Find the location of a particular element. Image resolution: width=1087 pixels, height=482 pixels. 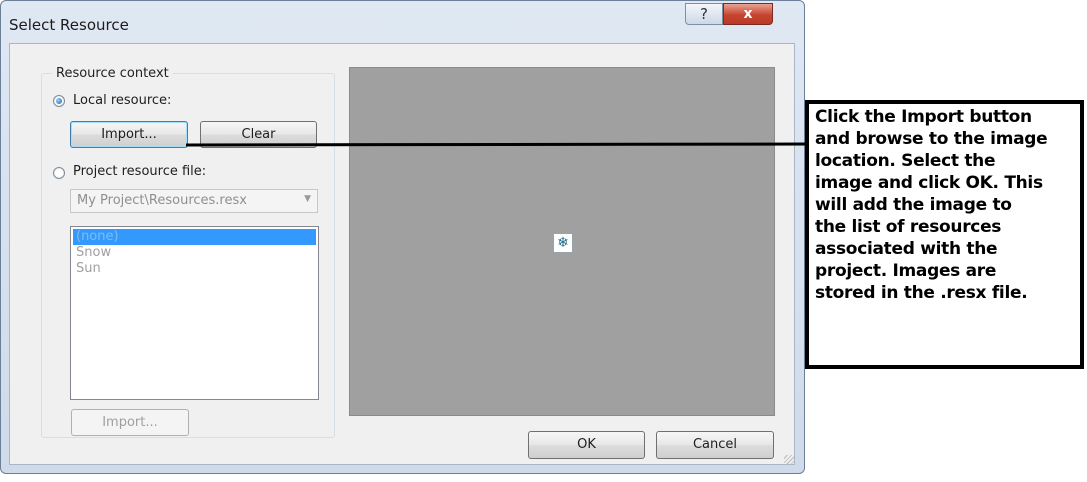

annotation-line: will add the image to is located at coordinates (913, 205).